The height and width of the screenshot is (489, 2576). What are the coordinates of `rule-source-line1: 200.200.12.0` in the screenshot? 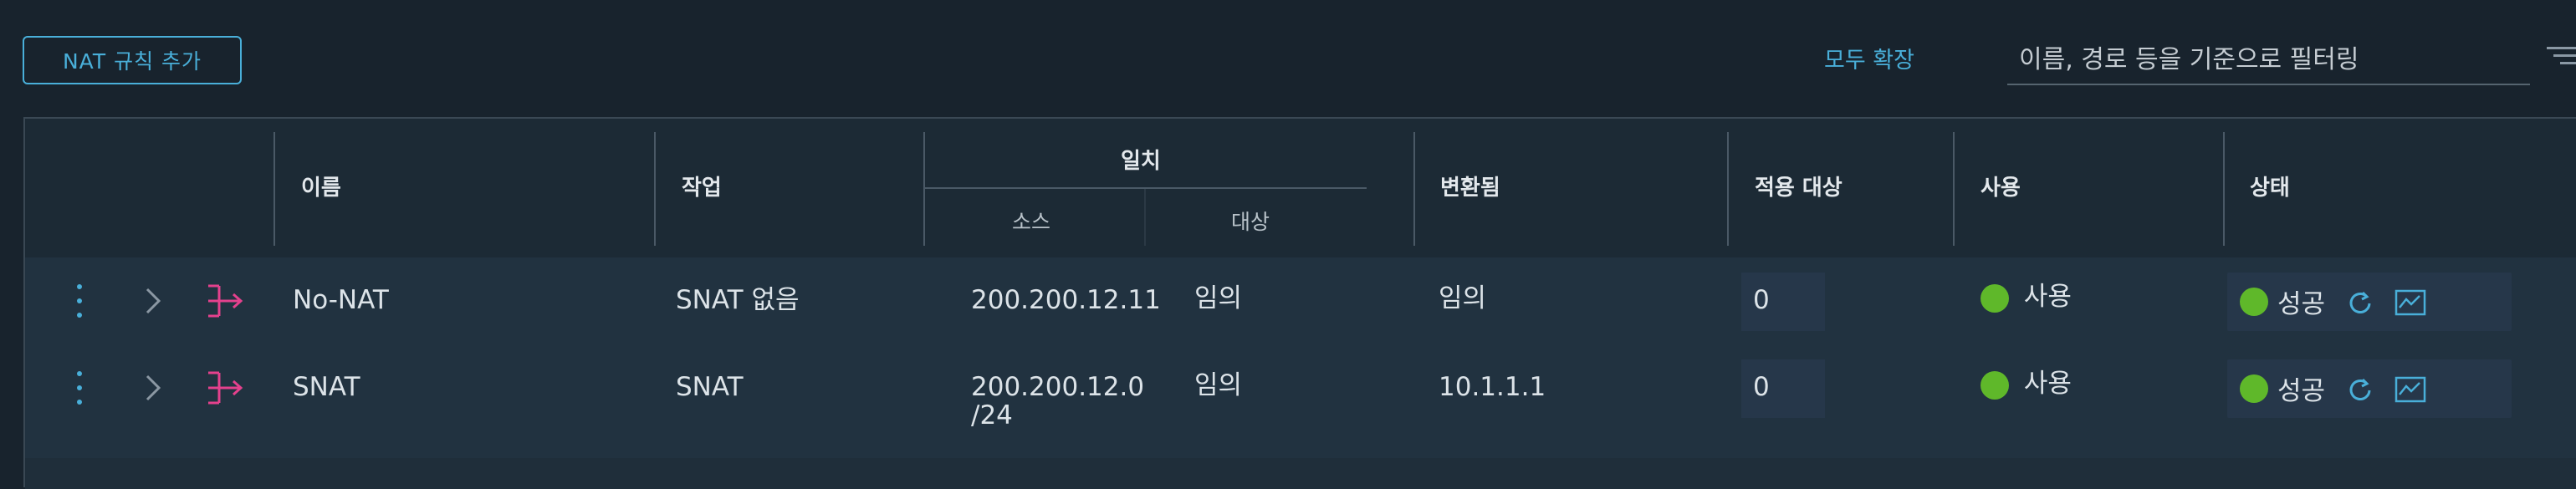 It's located at (1058, 387).